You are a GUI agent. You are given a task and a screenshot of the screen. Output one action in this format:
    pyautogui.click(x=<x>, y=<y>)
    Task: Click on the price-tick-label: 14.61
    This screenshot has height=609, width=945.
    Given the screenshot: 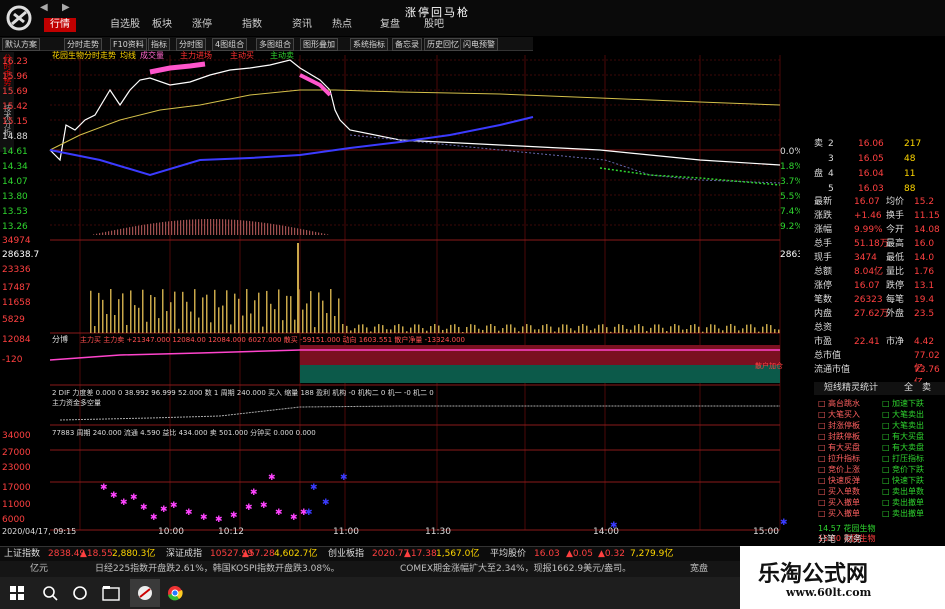 What is the action you would take?
    pyautogui.click(x=15, y=152)
    